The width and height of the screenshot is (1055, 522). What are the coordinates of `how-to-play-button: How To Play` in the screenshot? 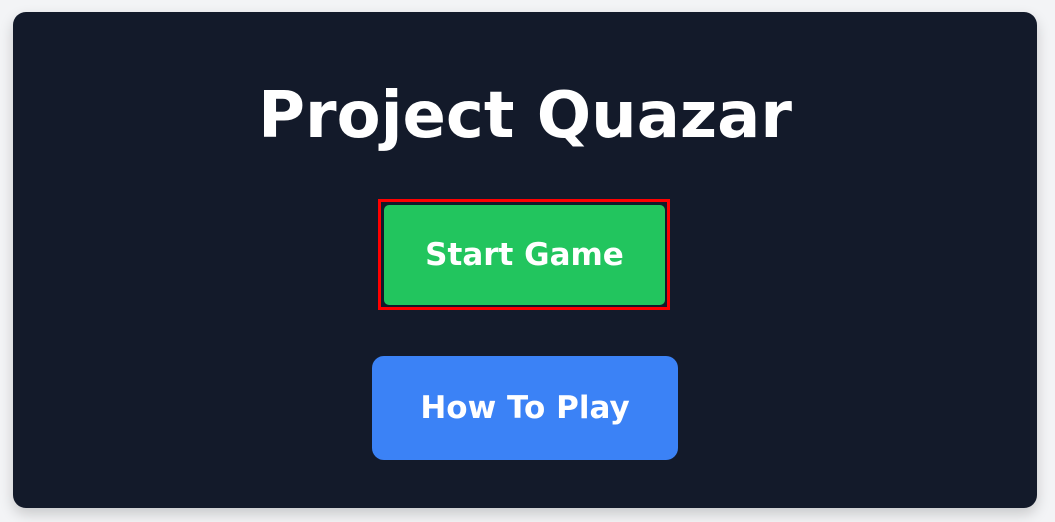 It's located at (525, 408).